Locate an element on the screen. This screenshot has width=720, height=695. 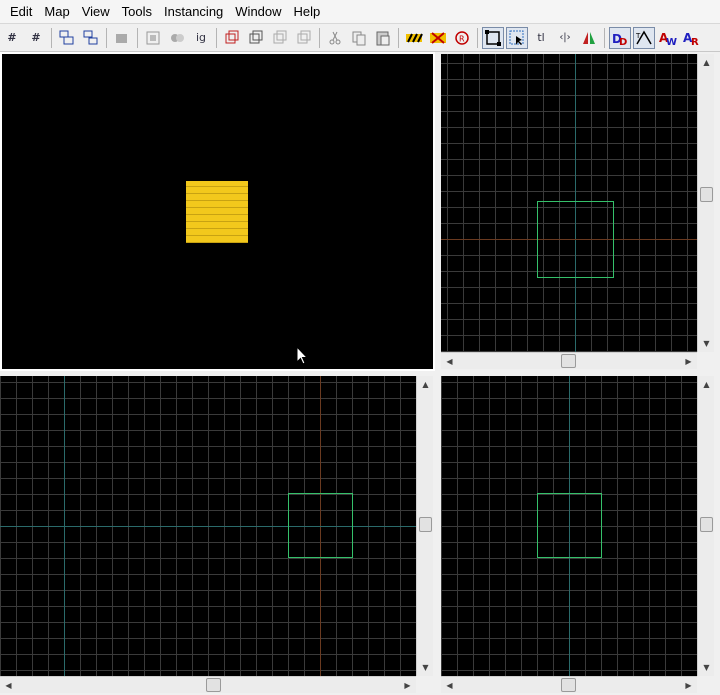
front-viewport-vscroll: ▲ ▼ is located at coordinates (424, 526).